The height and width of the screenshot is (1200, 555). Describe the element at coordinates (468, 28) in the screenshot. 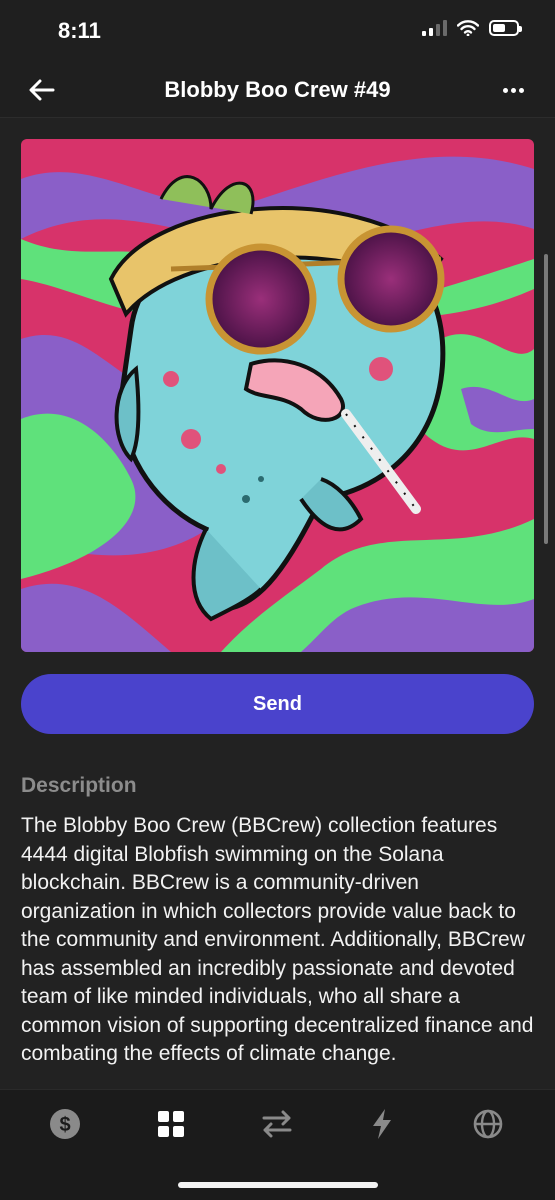

I see `wifi-icon` at that location.